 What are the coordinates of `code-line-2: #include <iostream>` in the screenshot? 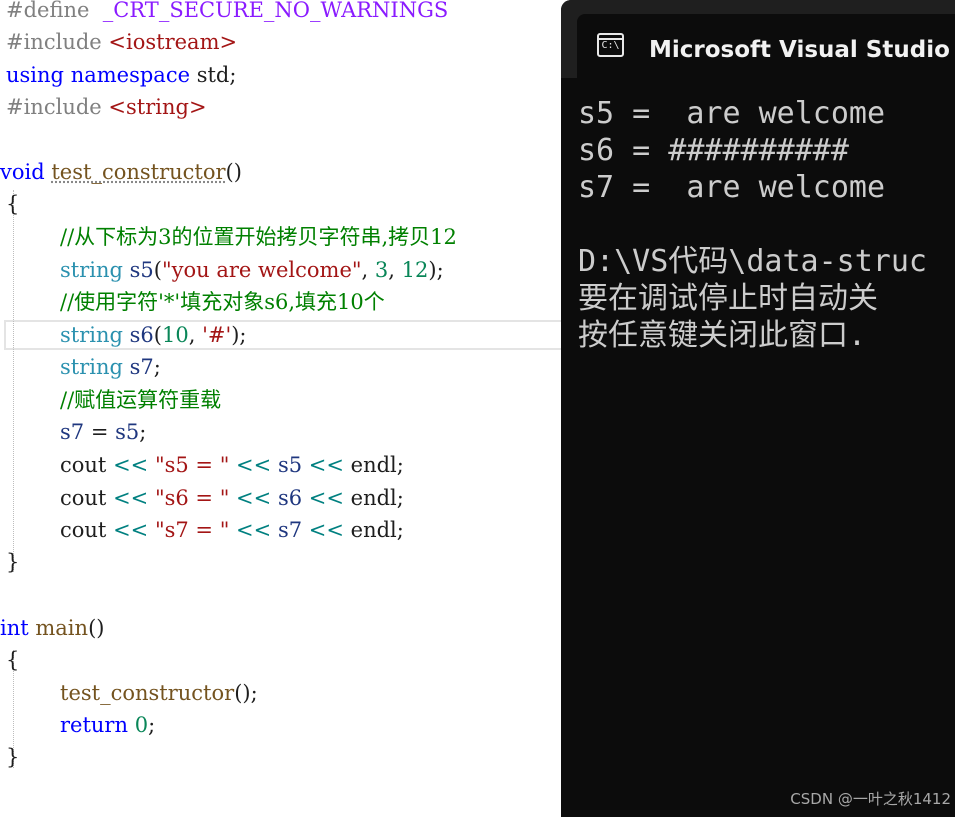 It's located at (121, 42).